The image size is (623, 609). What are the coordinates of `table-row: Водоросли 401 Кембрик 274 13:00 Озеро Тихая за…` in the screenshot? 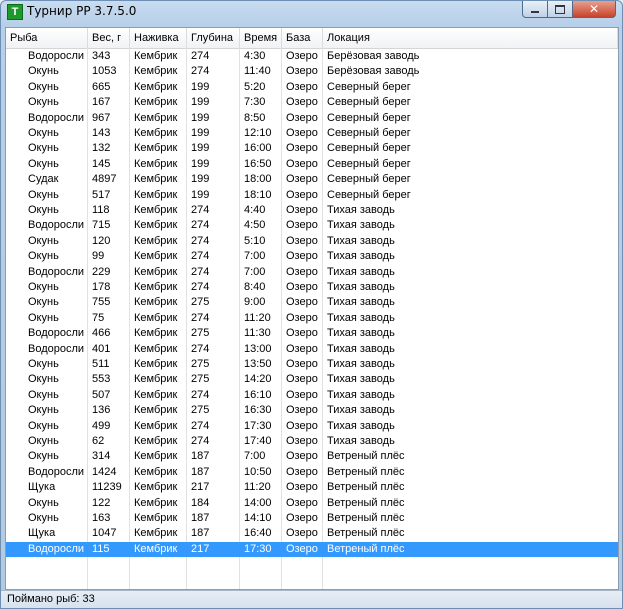 It's located at (312, 349).